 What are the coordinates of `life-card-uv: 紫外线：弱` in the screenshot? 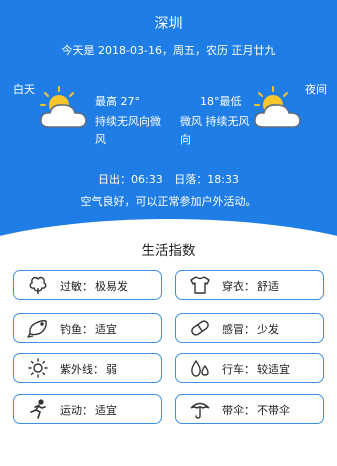 It's located at (87, 368).